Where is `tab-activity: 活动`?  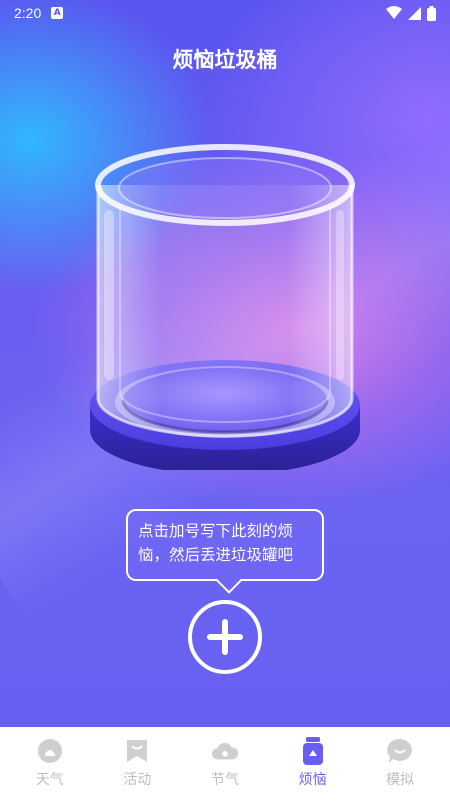
tab-activity: 活动 is located at coordinates (137, 769).